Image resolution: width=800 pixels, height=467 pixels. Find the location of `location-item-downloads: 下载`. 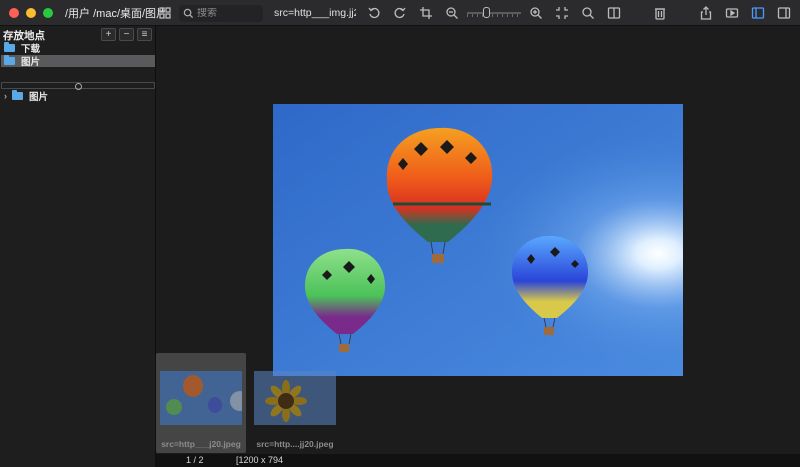

location-item-downloads: 下载 is located at coordinates (78, 48).